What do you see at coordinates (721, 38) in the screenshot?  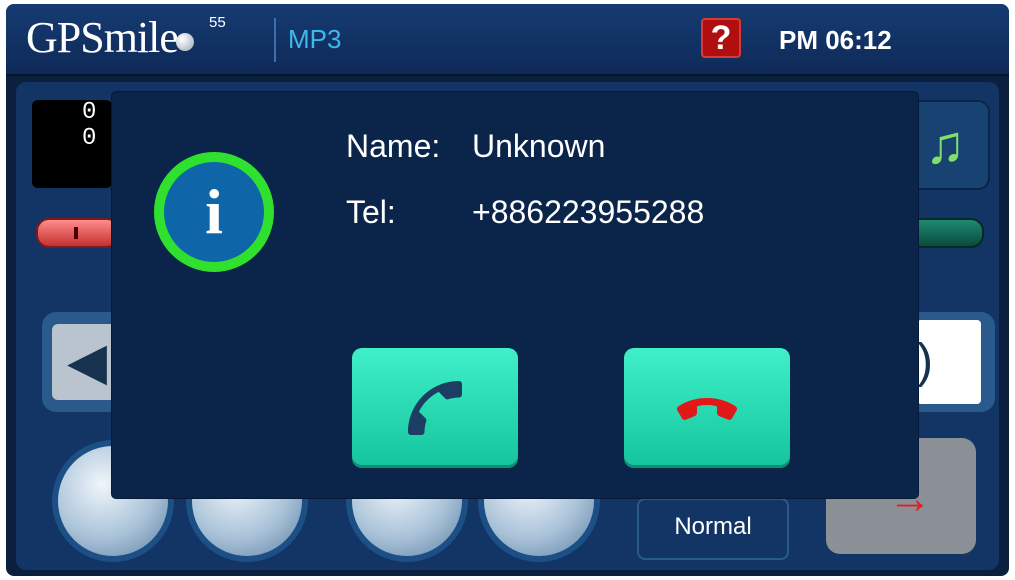 I see `help-button: ?` at bounding box center [721, 38].